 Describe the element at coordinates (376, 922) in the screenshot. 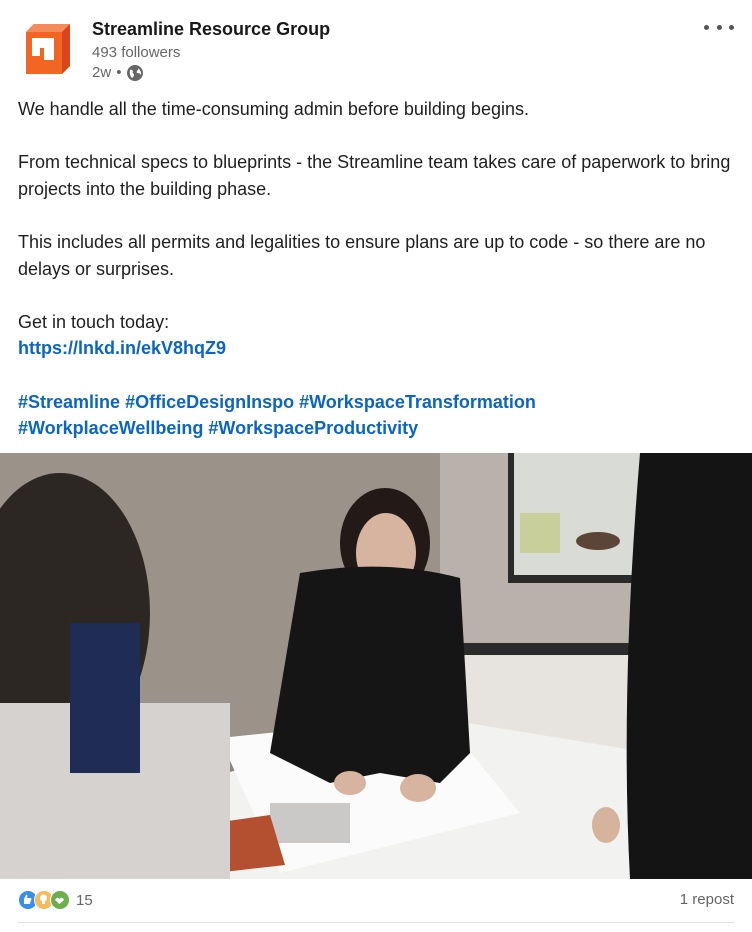

I see `footer-divider` at that location.